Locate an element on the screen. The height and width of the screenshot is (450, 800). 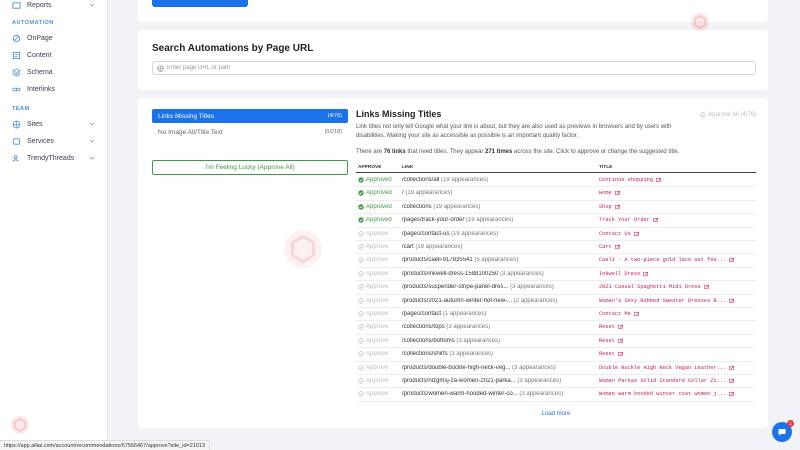
link-appearances: (19 appearances) is located at coordinates (475, 233).